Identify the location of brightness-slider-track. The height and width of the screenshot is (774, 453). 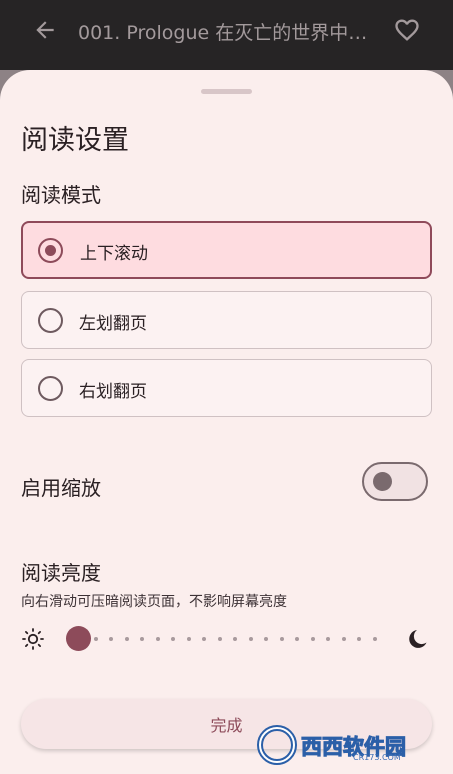
(228, 639).